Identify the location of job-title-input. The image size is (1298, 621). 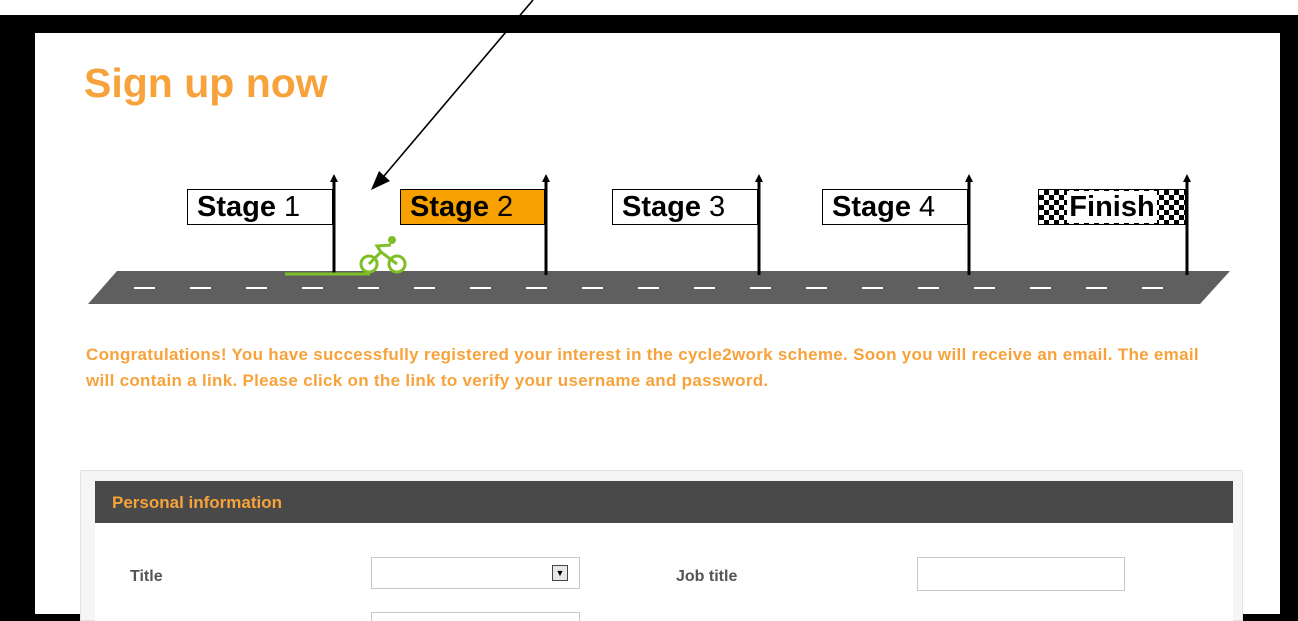
(1021, 574).